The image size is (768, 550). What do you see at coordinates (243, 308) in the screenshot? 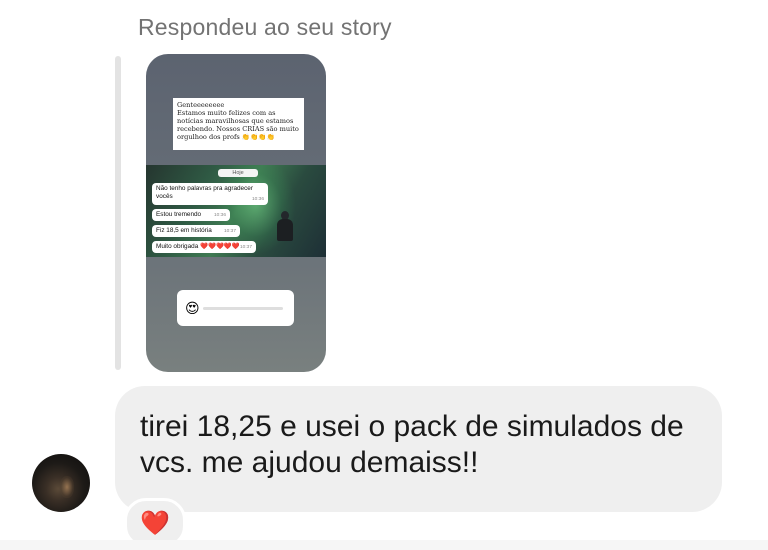
I see `slider-track` at bounding box center [243, 308].